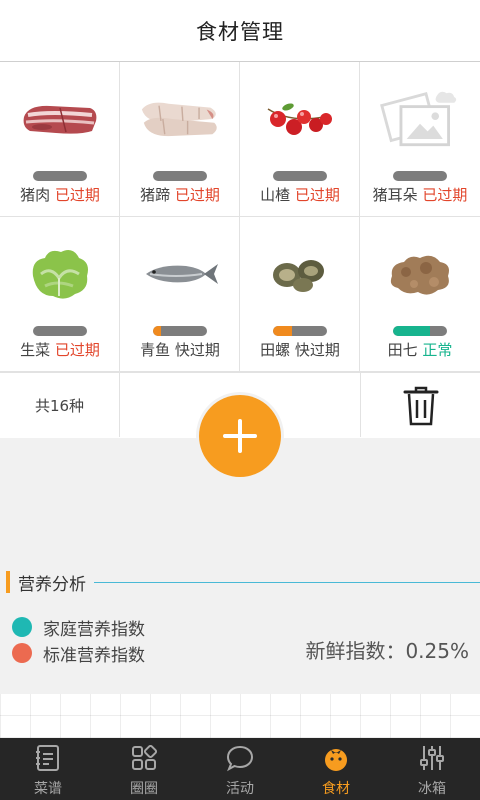  What do you see at coordinates (48, 758) in the screenshot?
I see `recipe-book-icon` at bounding box center [48, 758].